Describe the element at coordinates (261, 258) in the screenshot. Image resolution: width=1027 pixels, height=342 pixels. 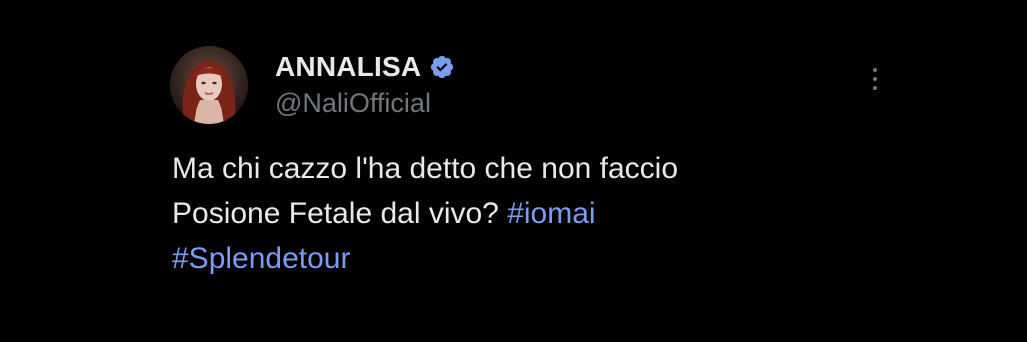
I see `hashtag-link: #Splendetour` at that location.